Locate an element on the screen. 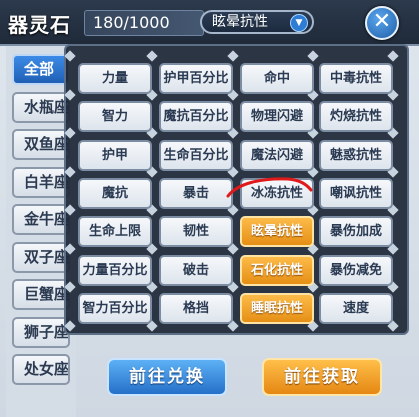 The width and height of the screenshot is (419, 417). attribute-option: 护甲 is located at coordinates (115, 155).